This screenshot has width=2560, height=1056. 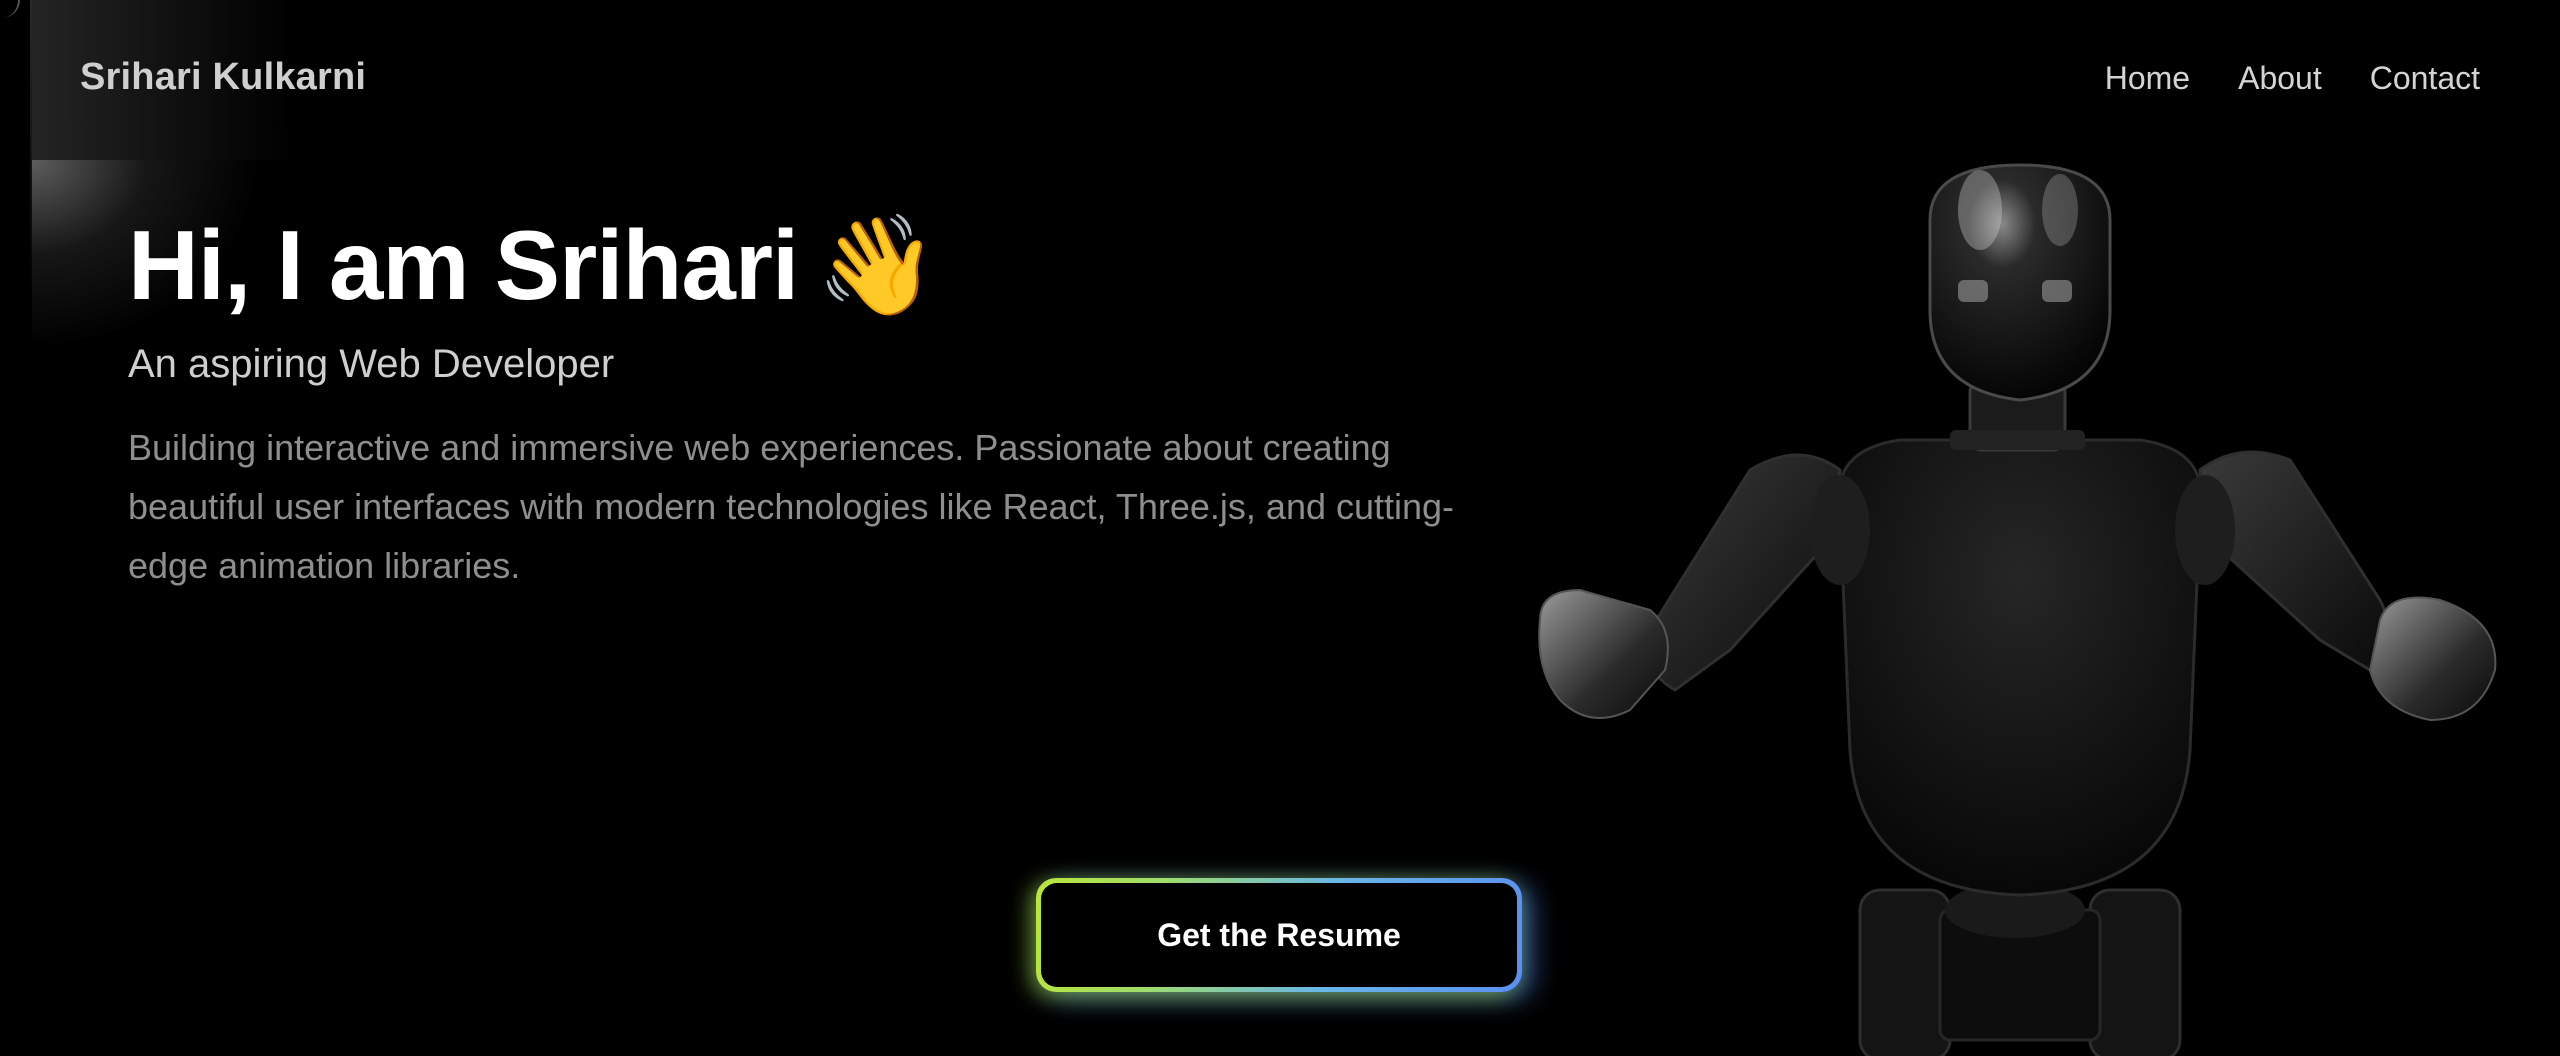 What do you see at coordinates (371, 364) in the screenshot?
I see `hero-subtitle: An aspiring Web Developer` at bounding box center [371, 364].